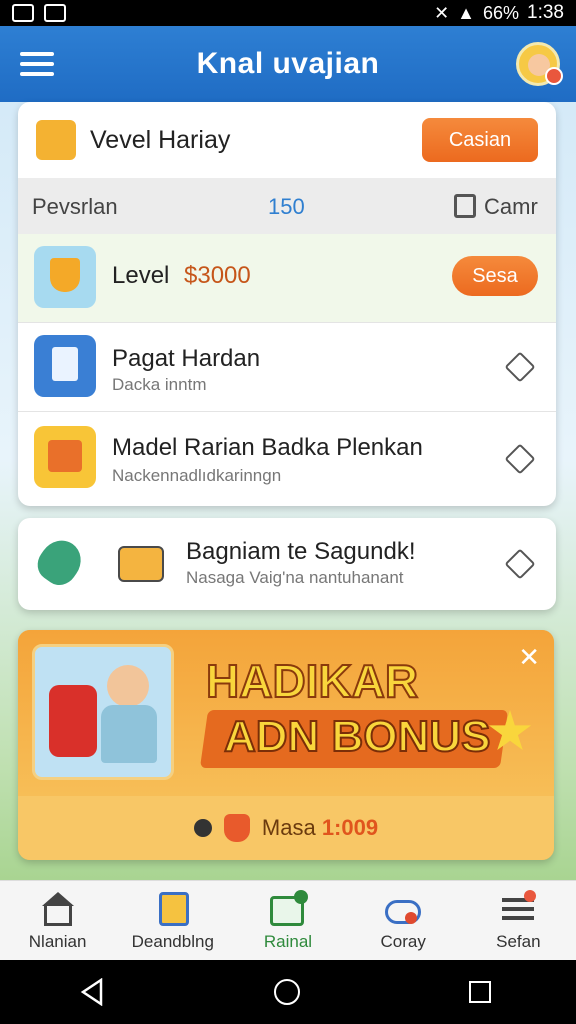  I want to click on app-header: Knal uvajian, so click(288, 64).